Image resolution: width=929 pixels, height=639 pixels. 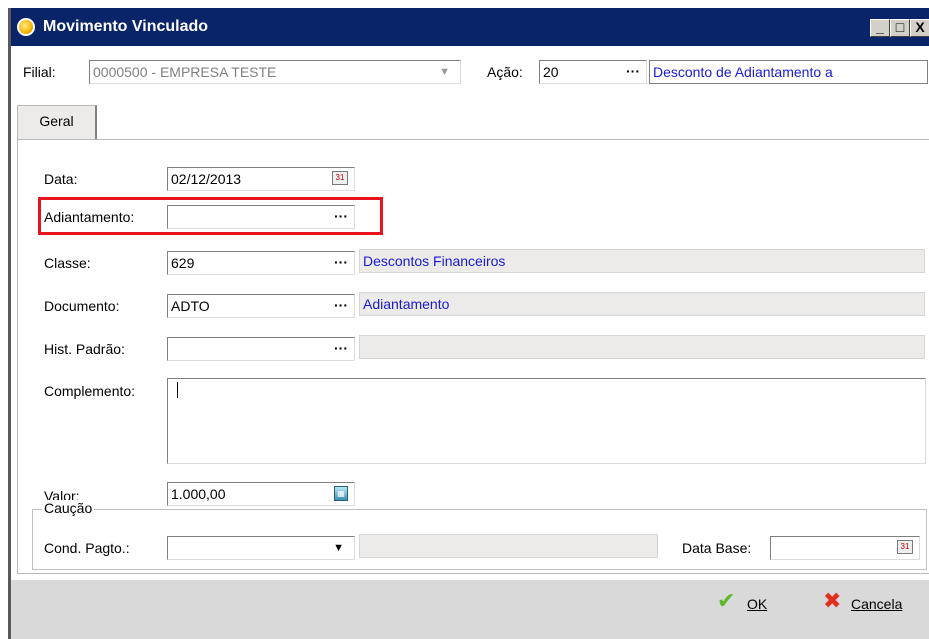 What do you see at coordinates (185, 72) in the screenshot?
I see `filial-value: 0000500 - EMPRESA TESTE` at bounding box center [185, 72].